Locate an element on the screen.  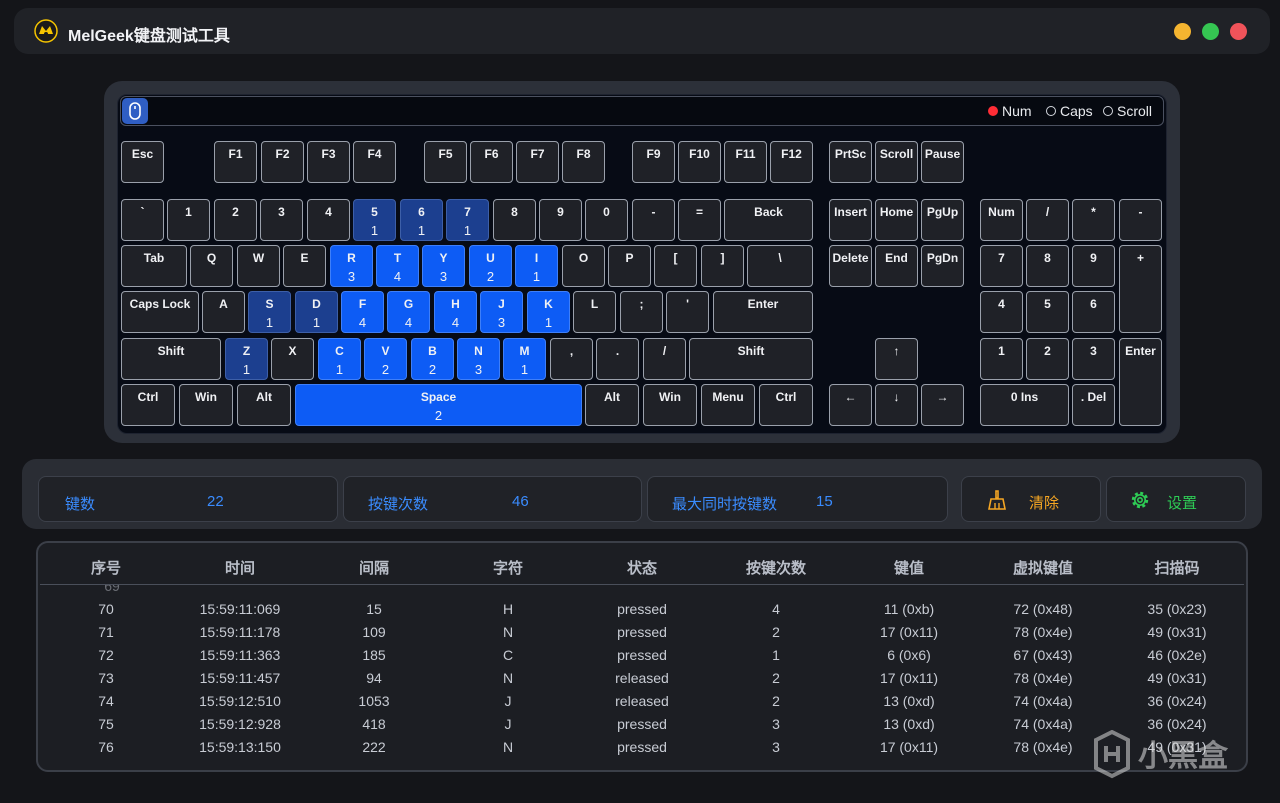
key-n5: 5 is located at coordinates (1047, 312).